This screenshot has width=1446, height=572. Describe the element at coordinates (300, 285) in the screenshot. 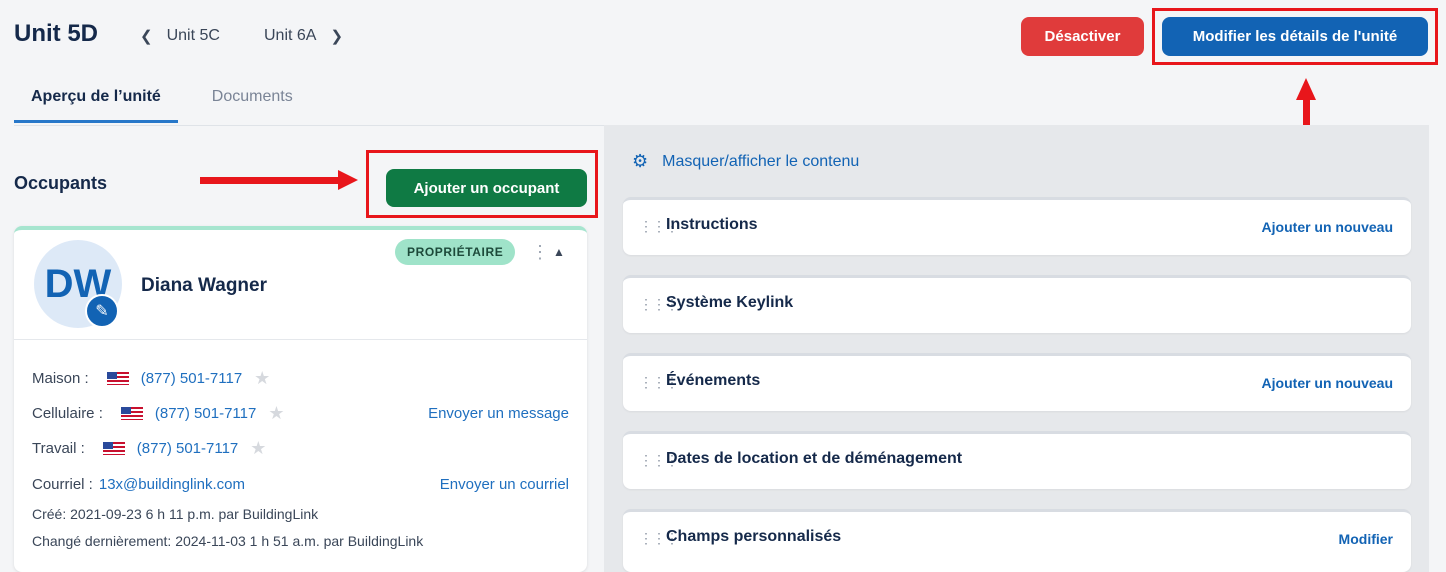

I see `occupant-card-header: DW ✎ Diana Wagner PROPRIÉTAIRE ⋮ ▲` at that location.